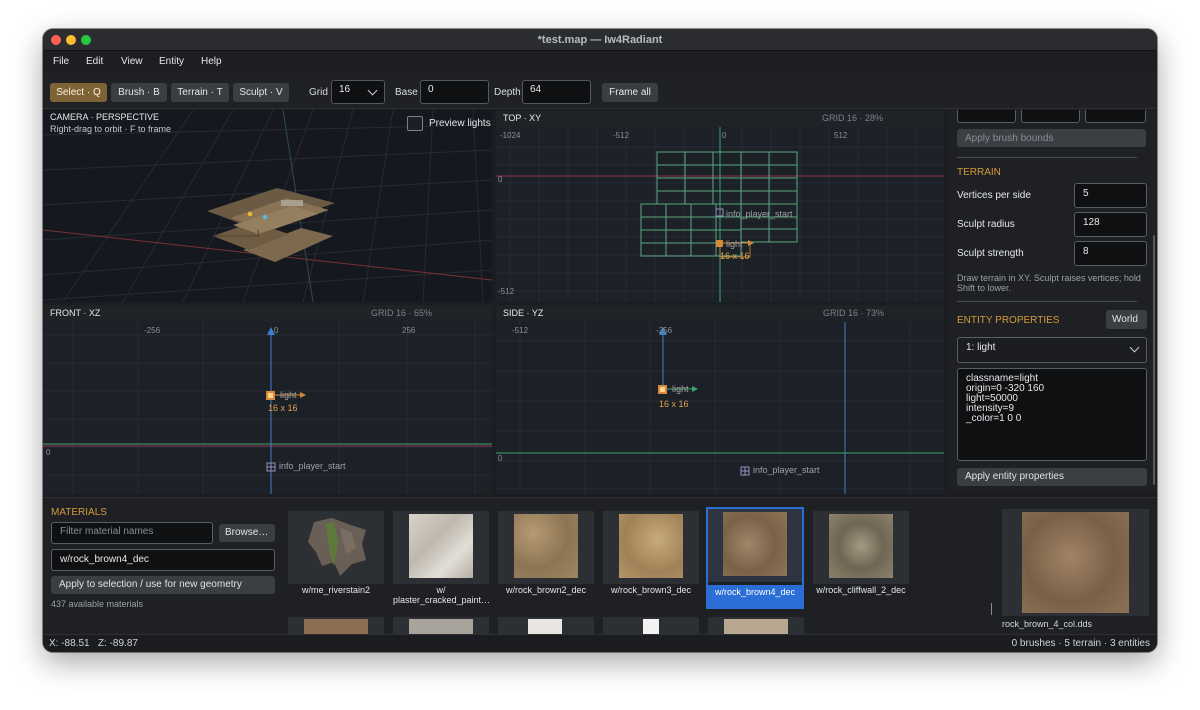 Image resolution: width=1200 pixels, height=710 pixels. I want to click on menu-file: File, so click(61, 61).